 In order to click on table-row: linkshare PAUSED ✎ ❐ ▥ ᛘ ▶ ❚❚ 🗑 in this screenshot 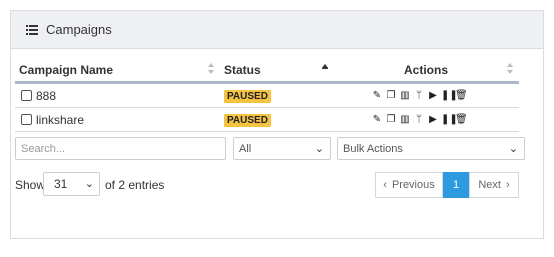, I will do `click(267, 119)`.